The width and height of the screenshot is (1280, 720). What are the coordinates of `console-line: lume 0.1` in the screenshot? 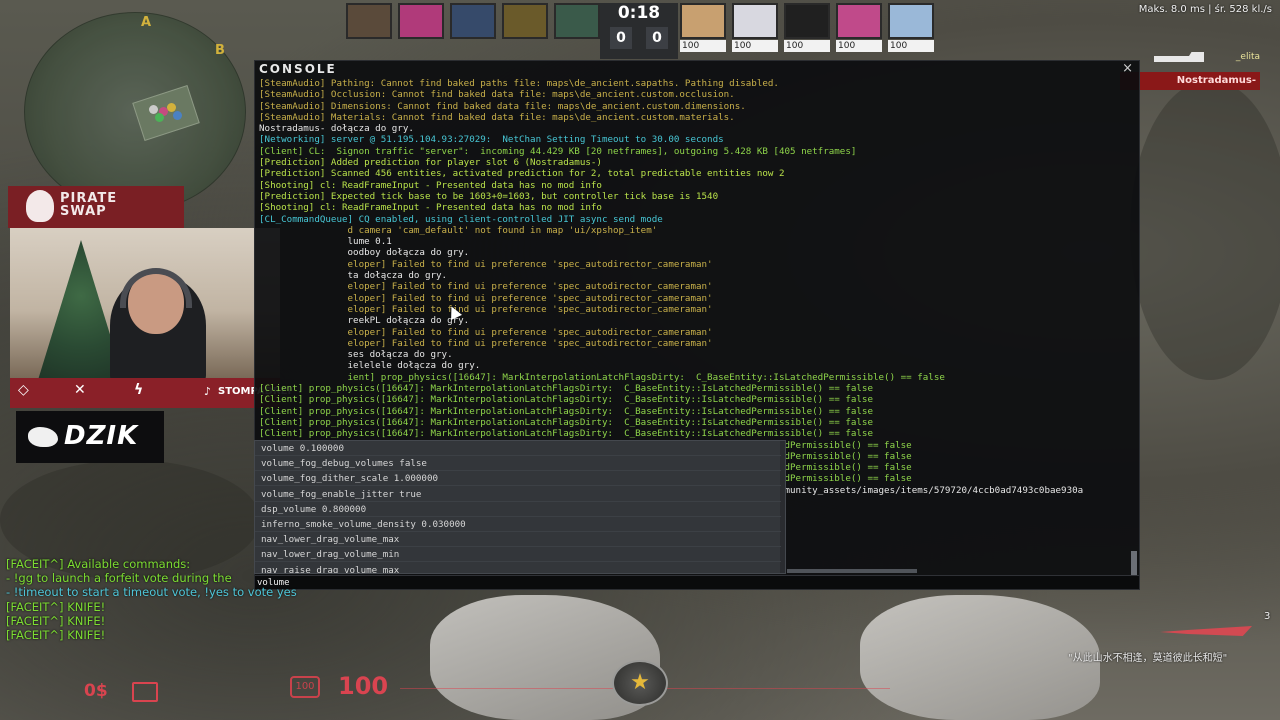 It's located at (325, 242).